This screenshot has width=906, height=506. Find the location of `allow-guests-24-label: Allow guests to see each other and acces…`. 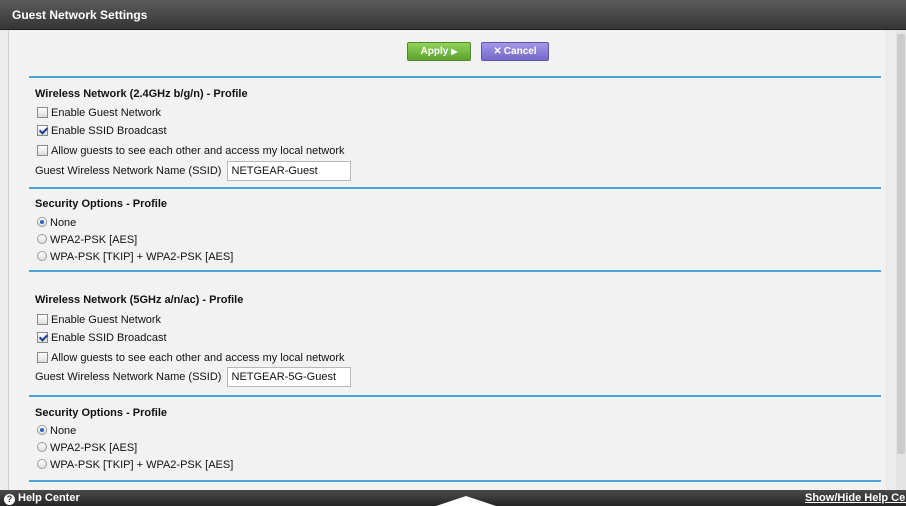

allow-guests-24-label: Allow guests to see each other and acces… is located at coordinates (198, 151).